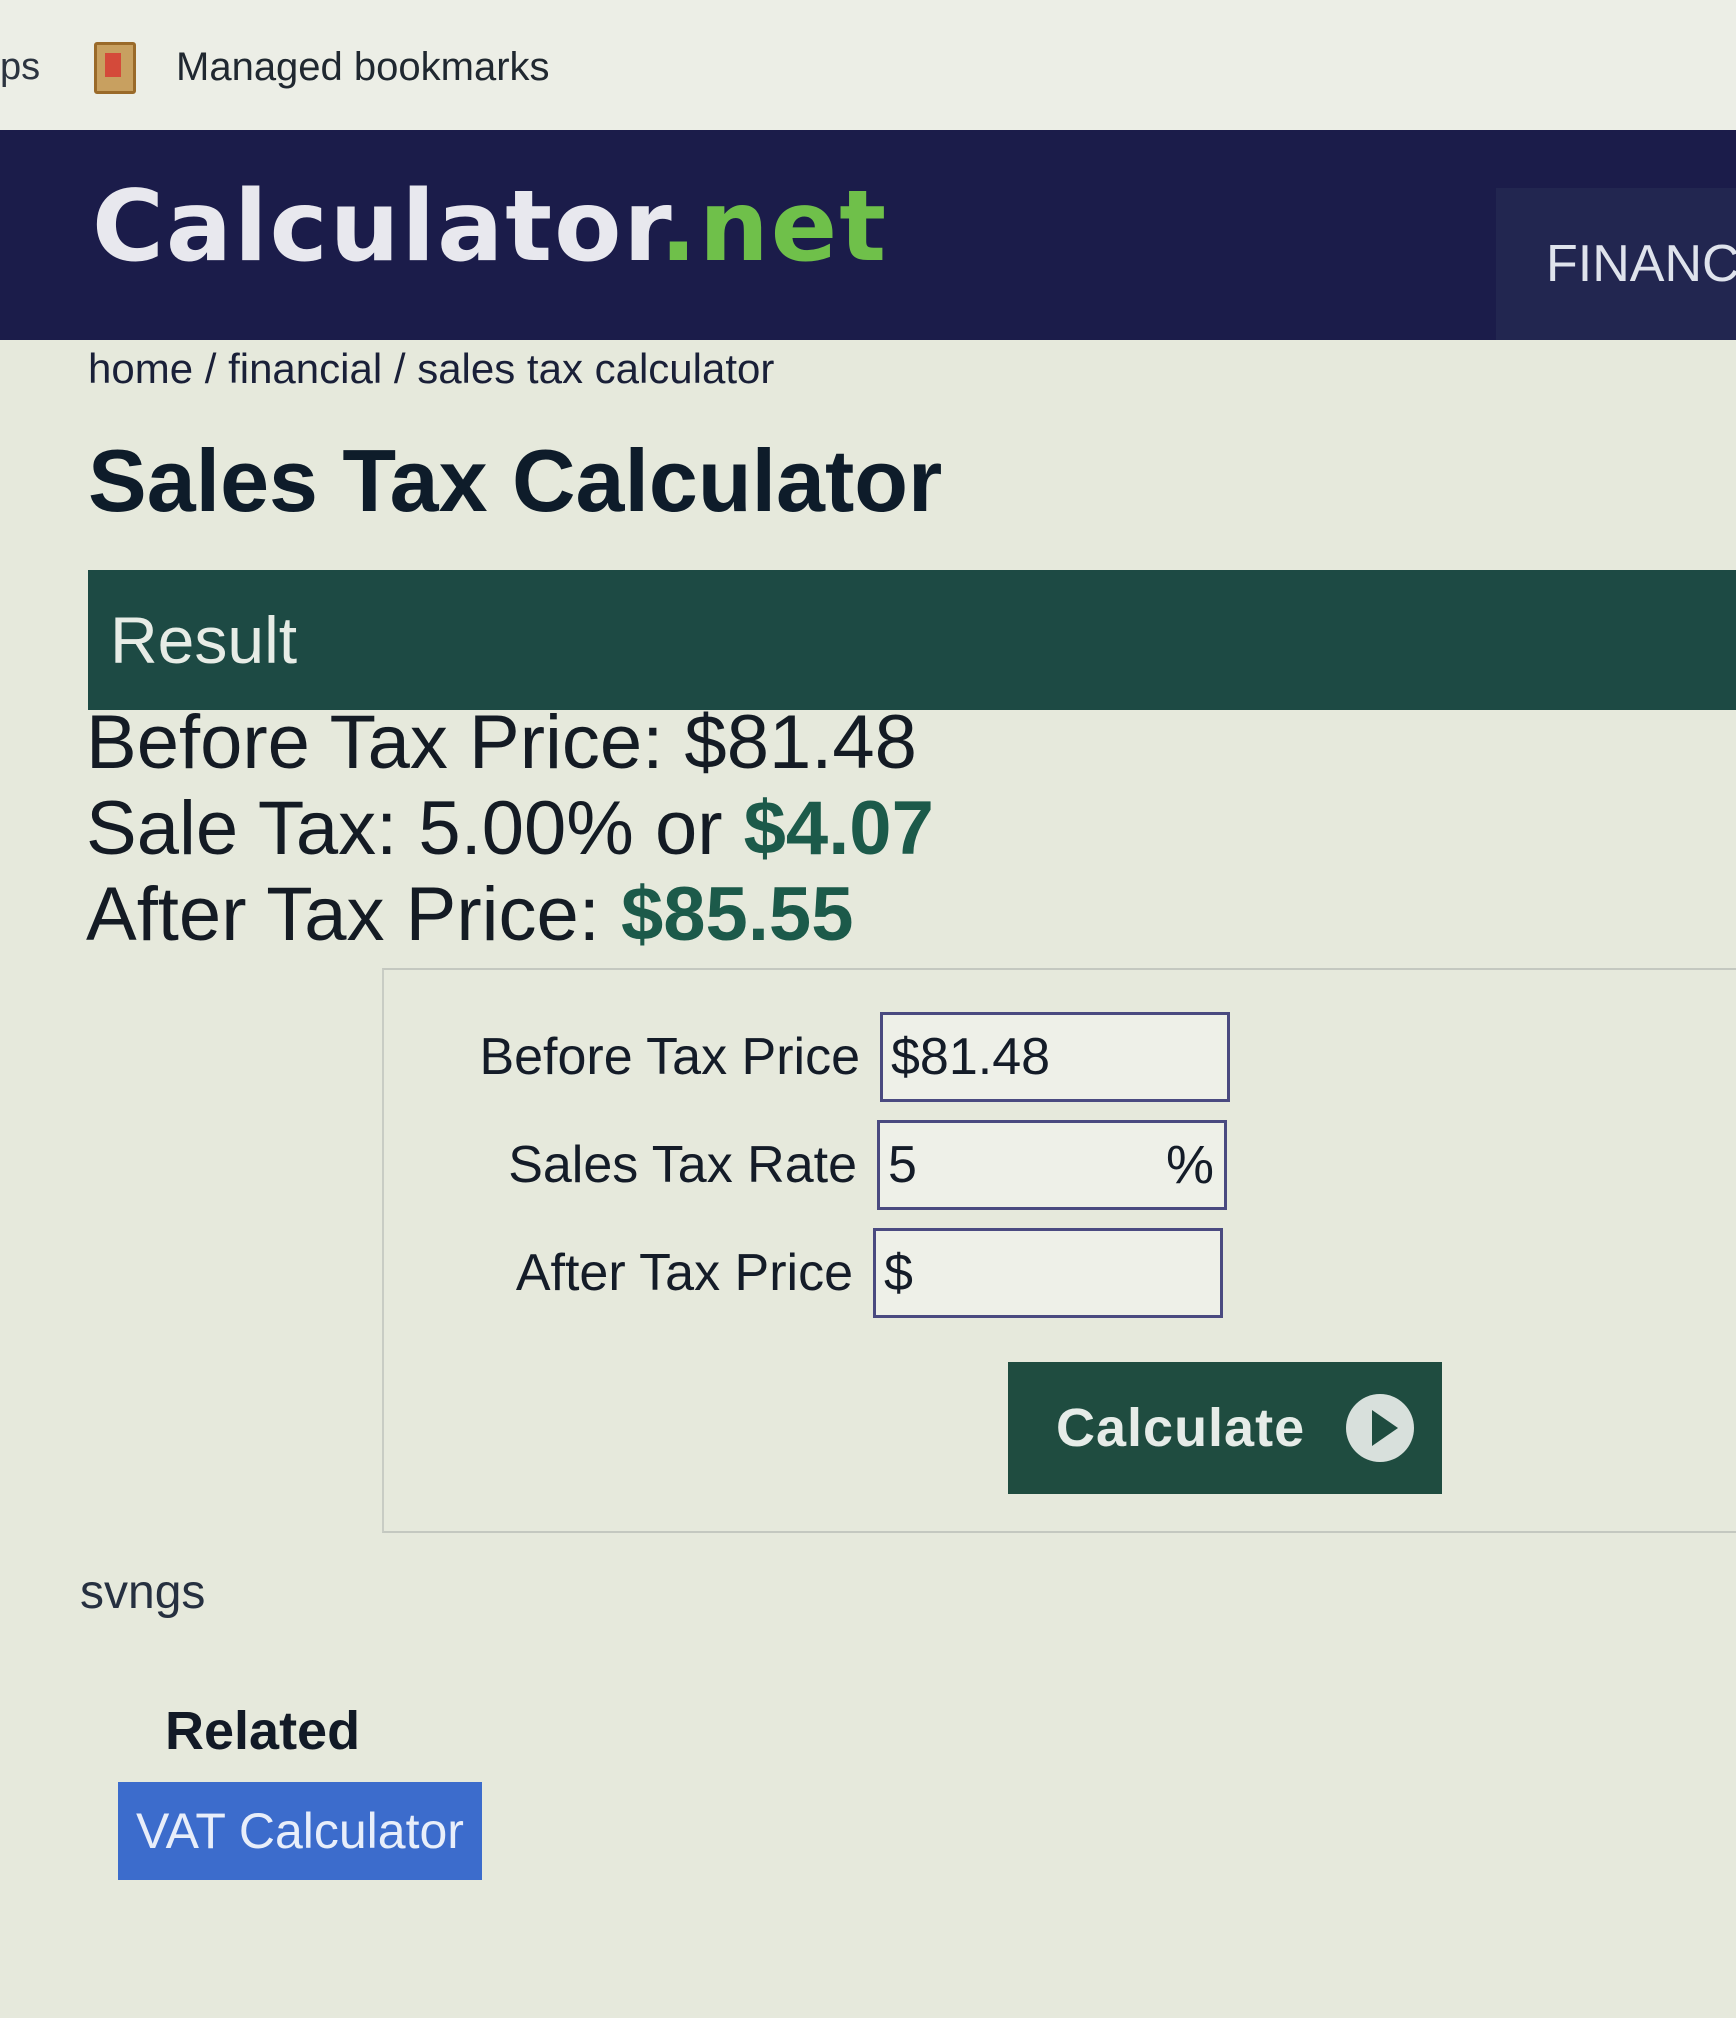 Image resolution: width=1736 pixels, height=2018 pixels. I want to click on tax-rate-row: Sales Tax Rate 5 %, so click(762, 1165).